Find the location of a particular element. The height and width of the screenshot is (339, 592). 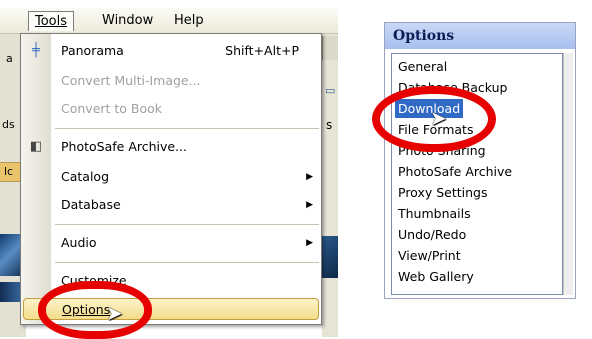

menu-bar: Tools Window Help is located at coordinates (169, 21).